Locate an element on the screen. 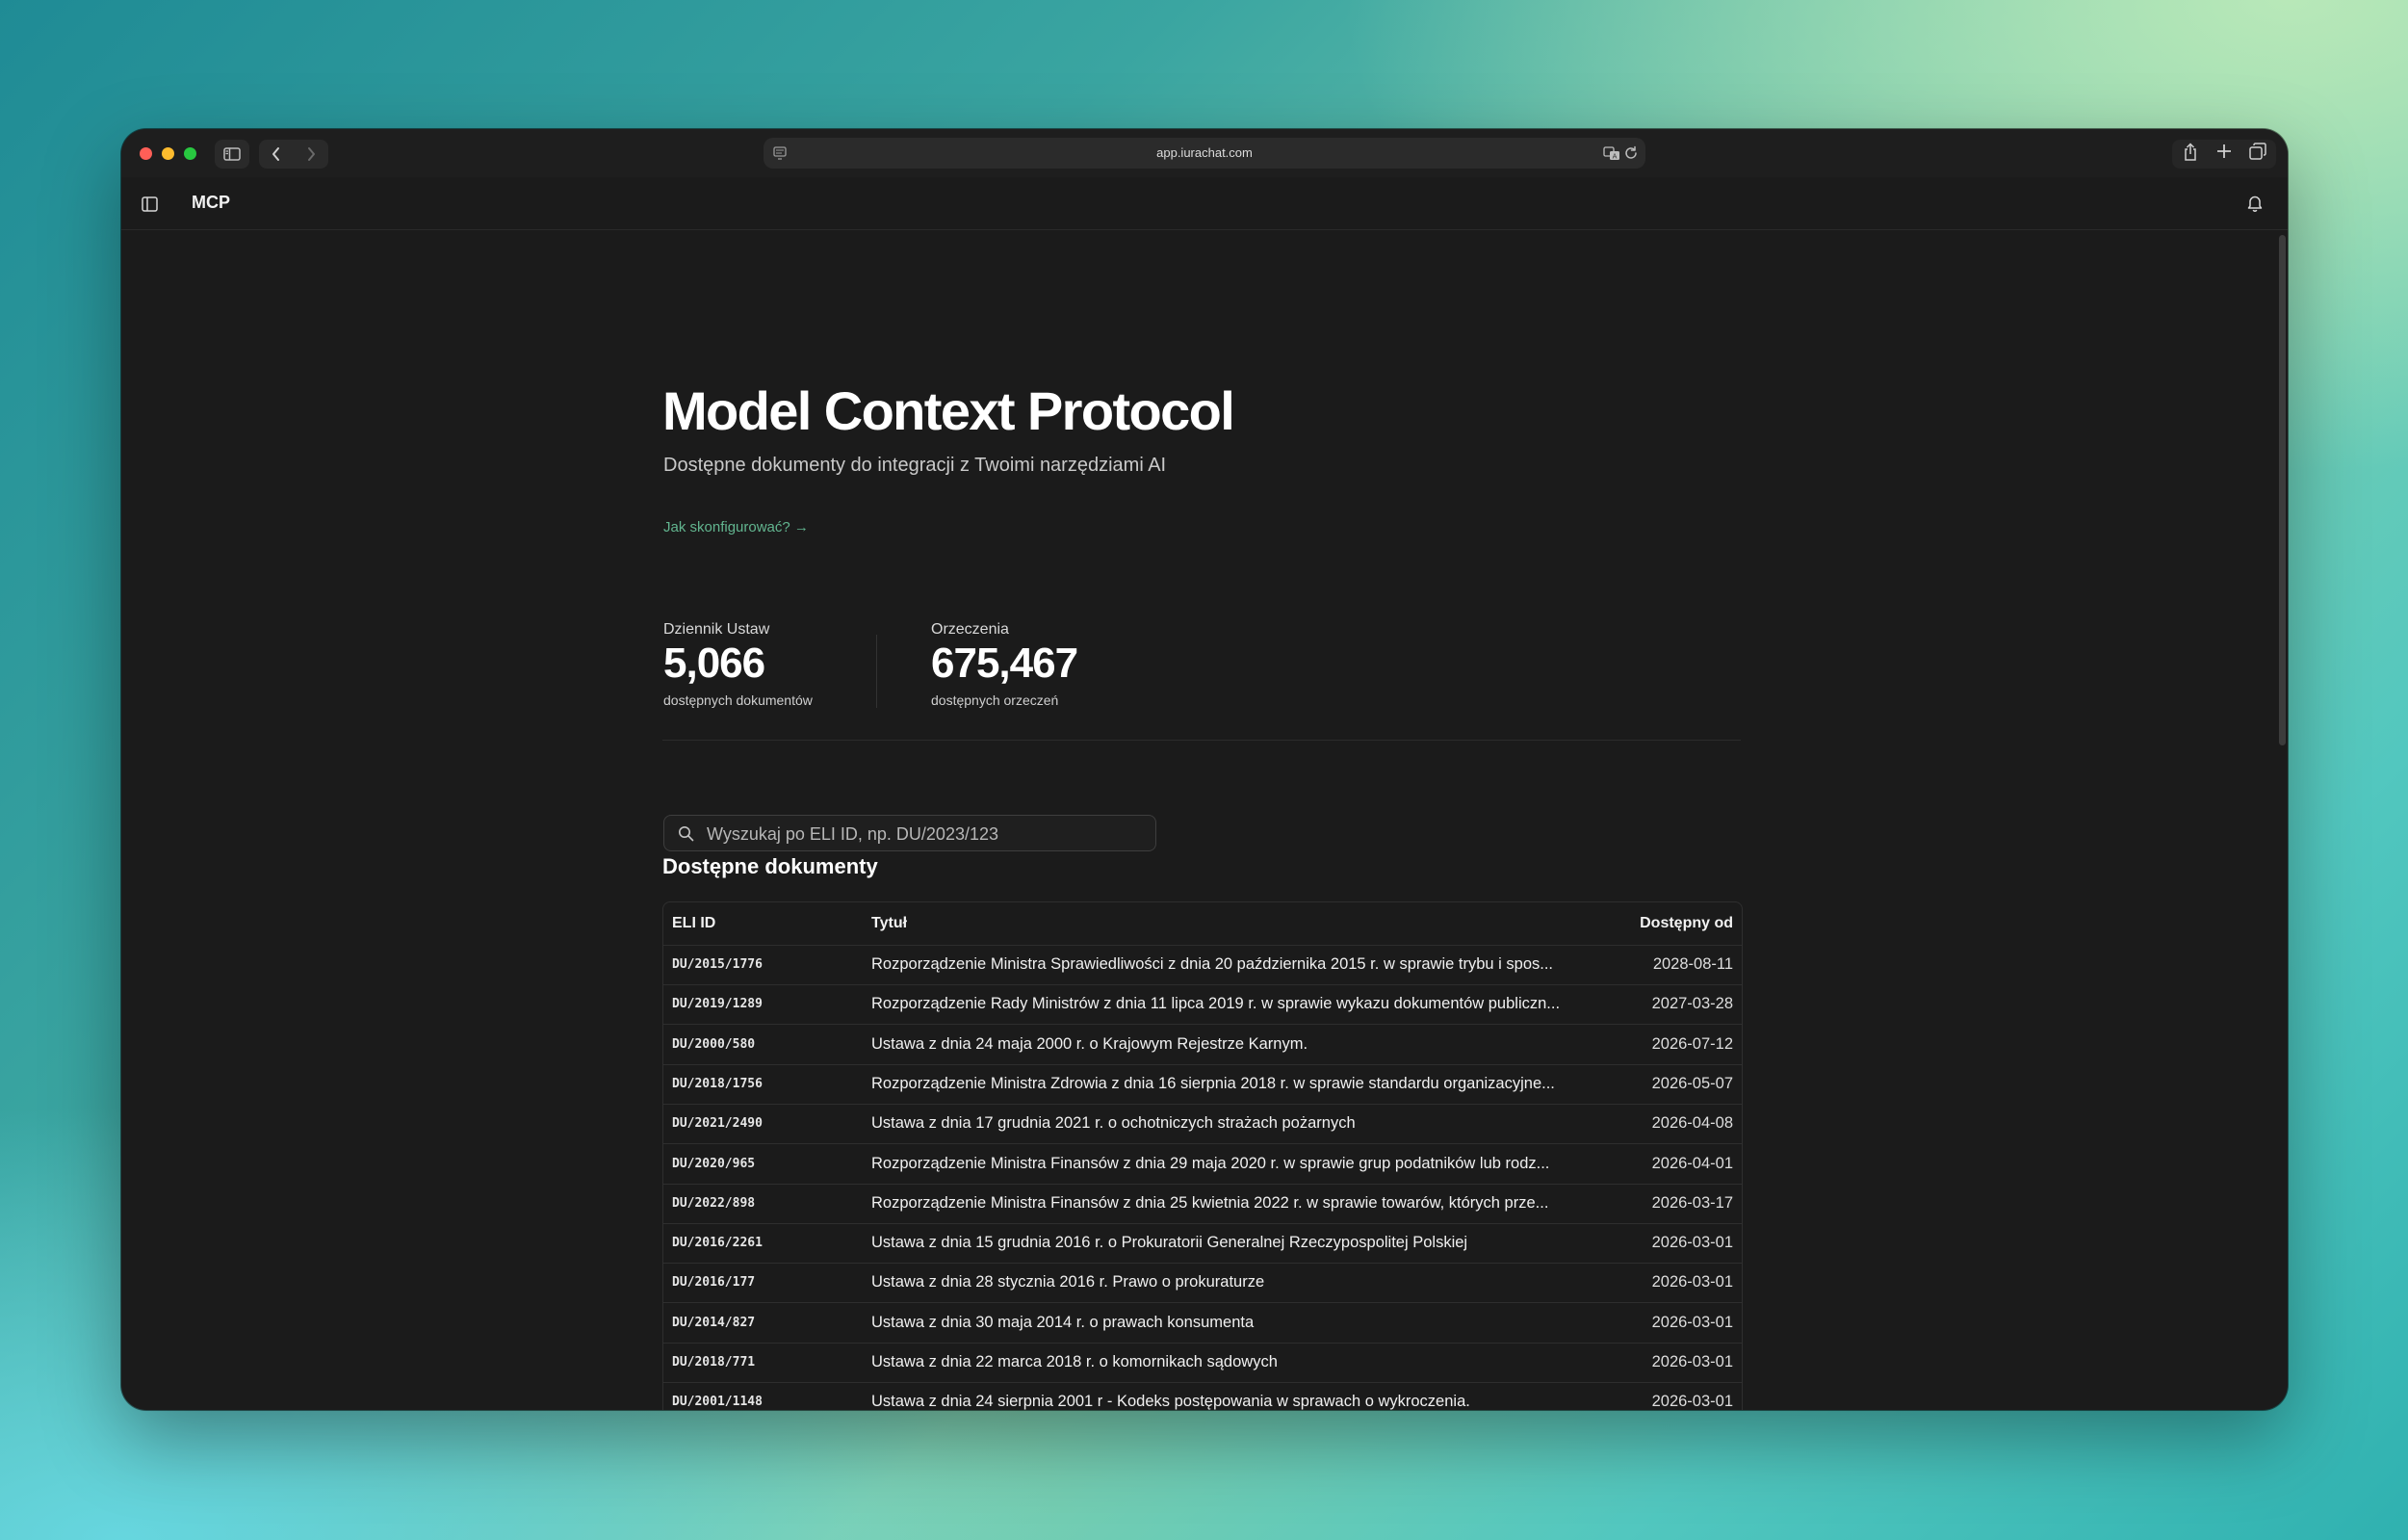  document-eli-id: DU/2016/177 is located at coordinates (714, 1283).